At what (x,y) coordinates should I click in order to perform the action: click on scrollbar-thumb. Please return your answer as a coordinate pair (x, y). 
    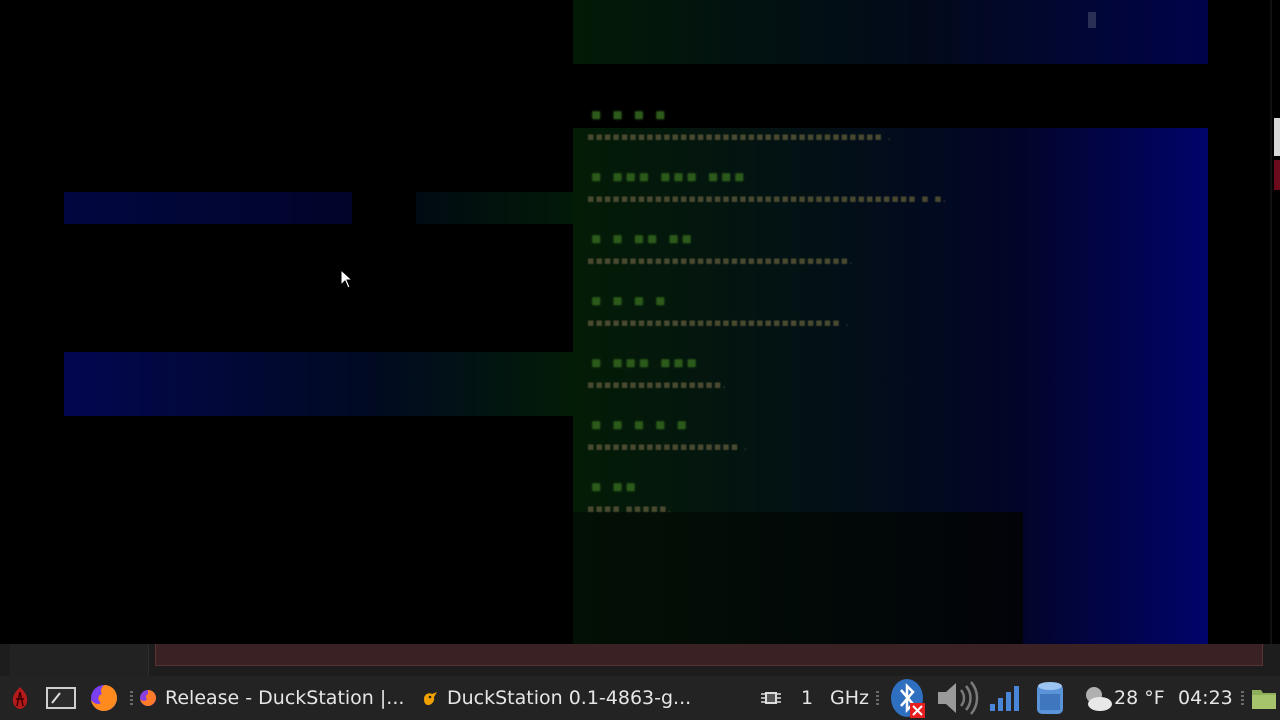
    Looking at the image, I should click on (1277, 137).